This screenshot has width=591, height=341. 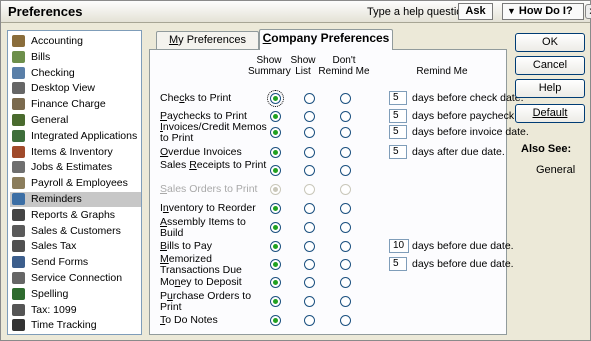 I want to click on sidebar-item-label: Accounting, so click(x=57, y=41).